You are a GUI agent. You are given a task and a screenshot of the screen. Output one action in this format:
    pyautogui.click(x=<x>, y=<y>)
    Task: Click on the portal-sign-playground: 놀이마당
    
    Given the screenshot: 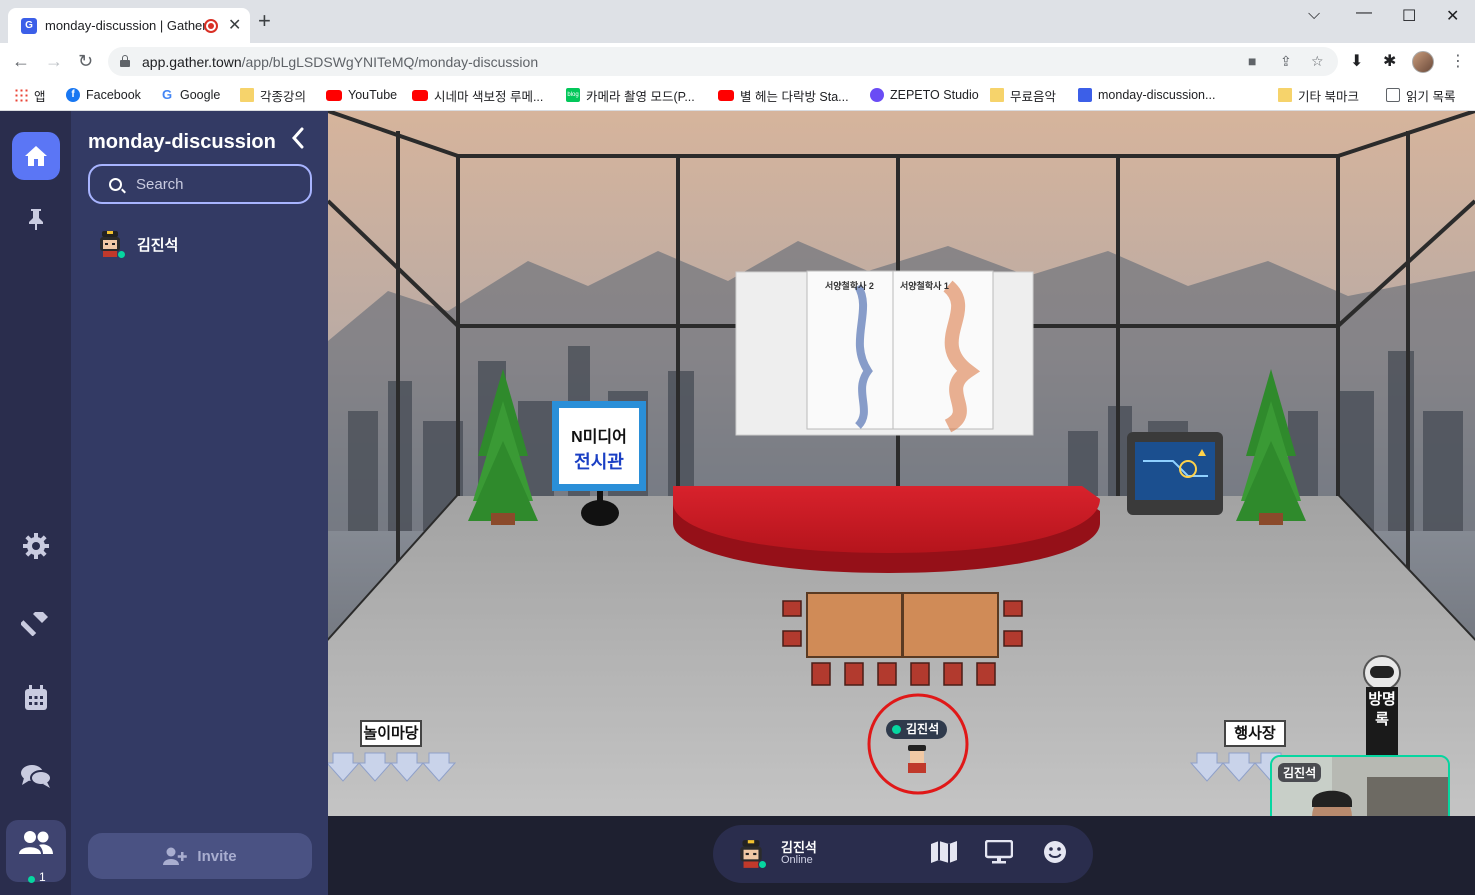 What is the action you would take?
    pyautogui.click(x=391, y=733)
    